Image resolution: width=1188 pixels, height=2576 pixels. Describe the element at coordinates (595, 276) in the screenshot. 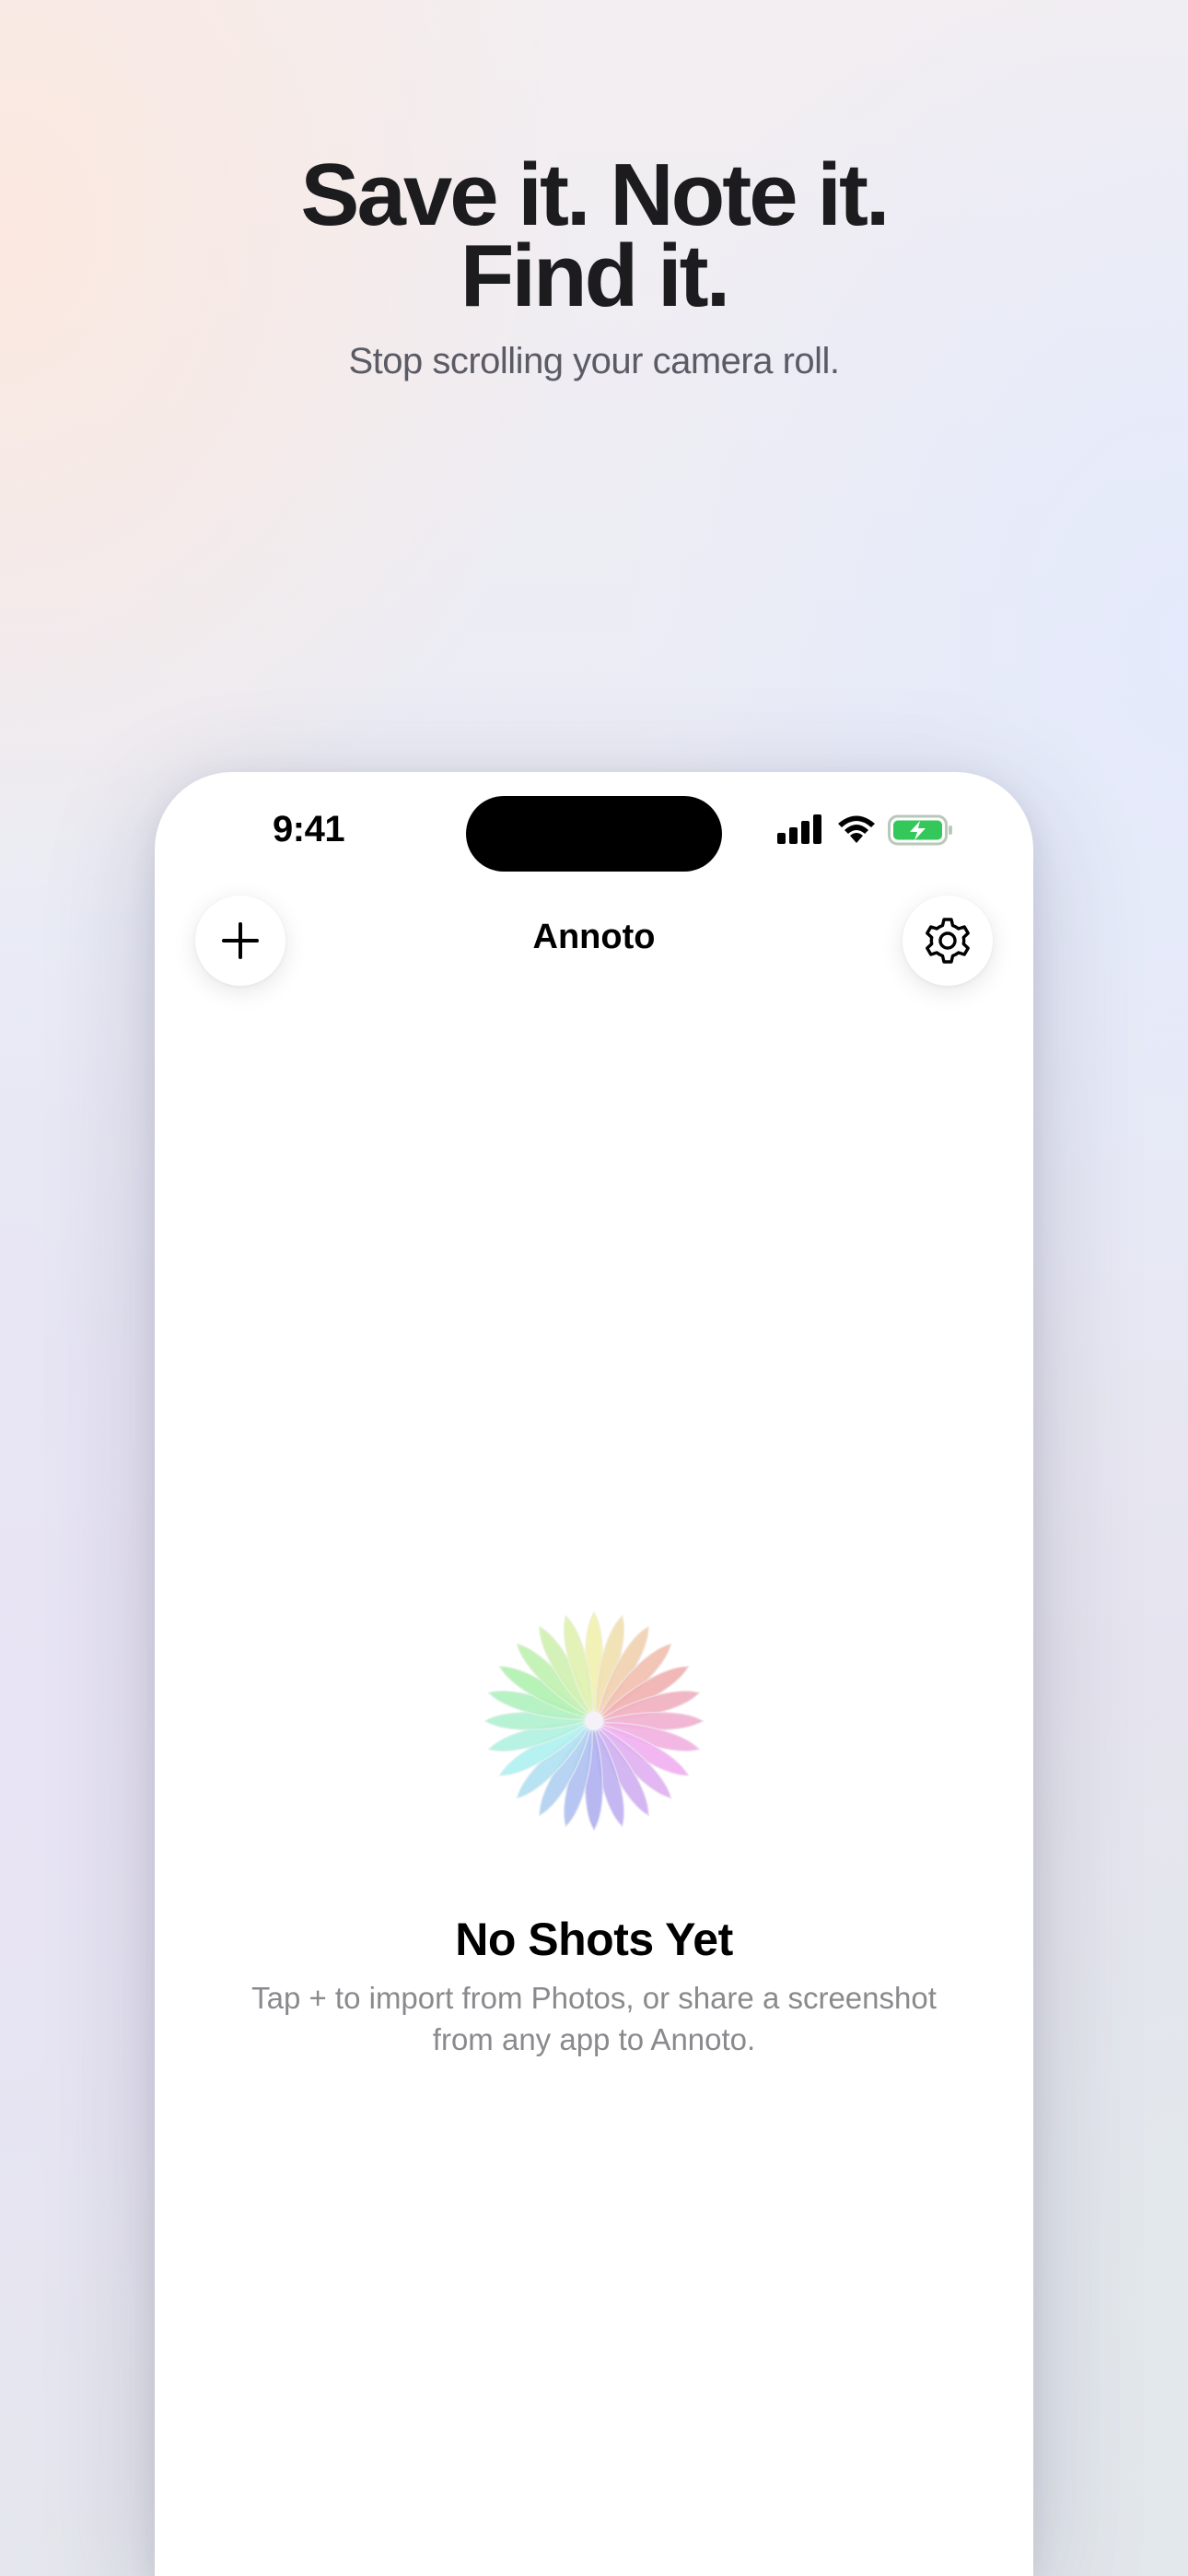

I see `headline-line-2: Find it.` at that location.